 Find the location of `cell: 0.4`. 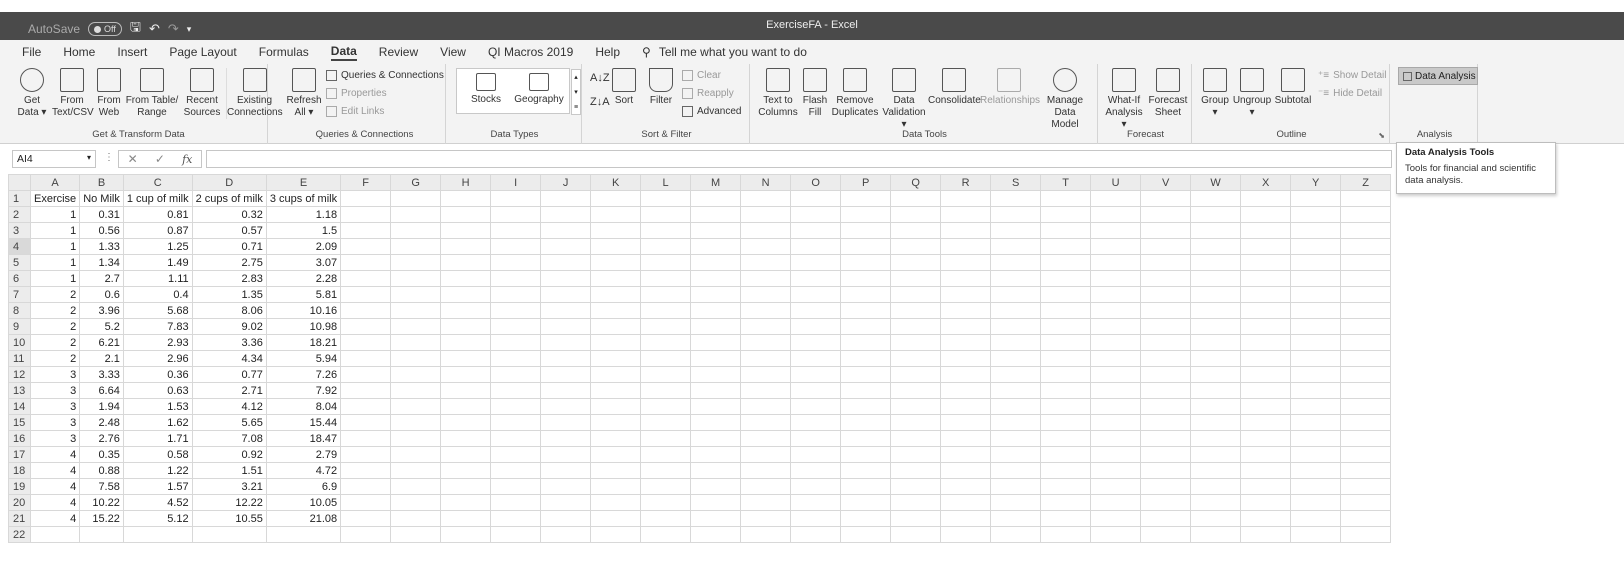

cell: 0.4 is located at coordinates (157, 294).